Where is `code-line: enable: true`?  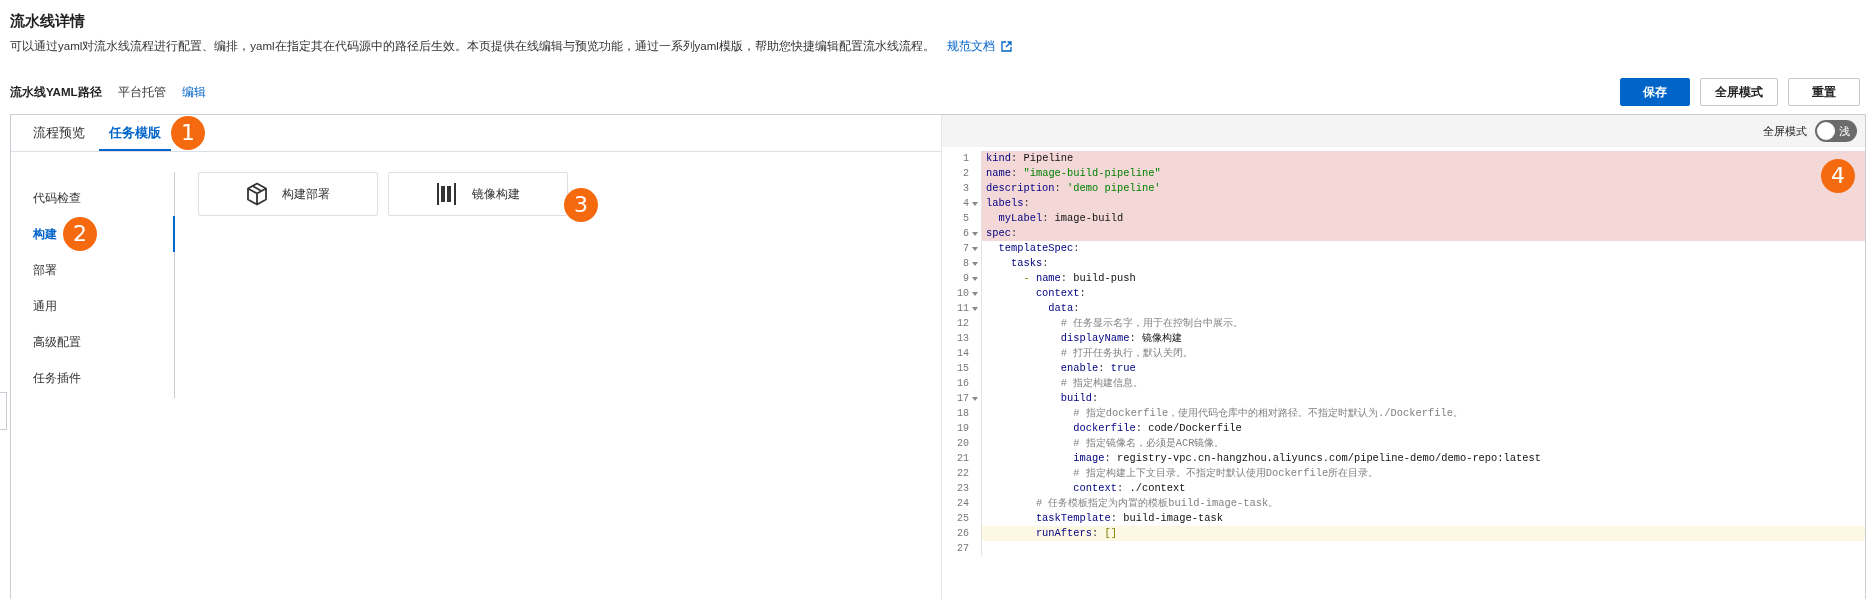
code-line: enable: true is located at coordinates (1097, 368).